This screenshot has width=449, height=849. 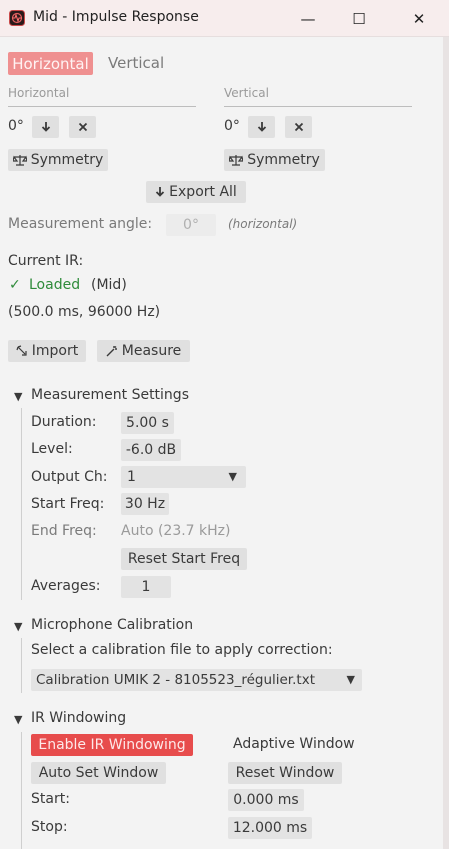 What do you see at coordinates (50, 63) in the screenshot?
I see `tab-horizontal: Horizontal` at bounding box center [50, 63].